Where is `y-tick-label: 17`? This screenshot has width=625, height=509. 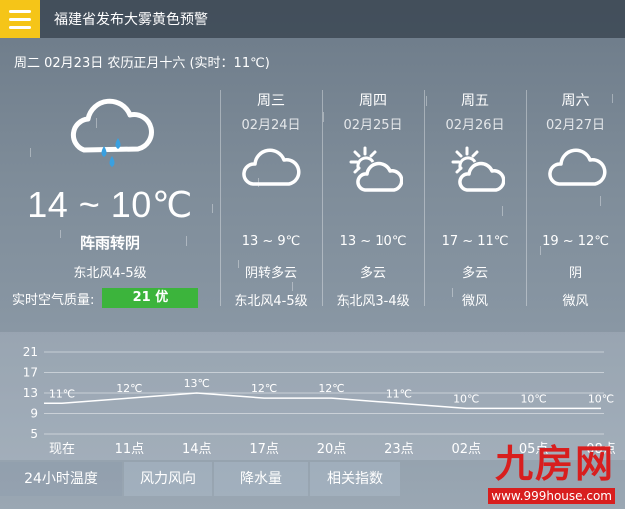 y-tick-label: 17 is located at coordinates (30, 373).